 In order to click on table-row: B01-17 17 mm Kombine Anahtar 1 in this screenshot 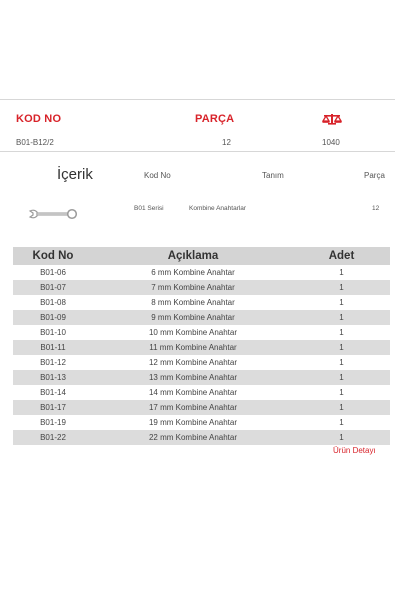, I will do `click(201, 407)`.